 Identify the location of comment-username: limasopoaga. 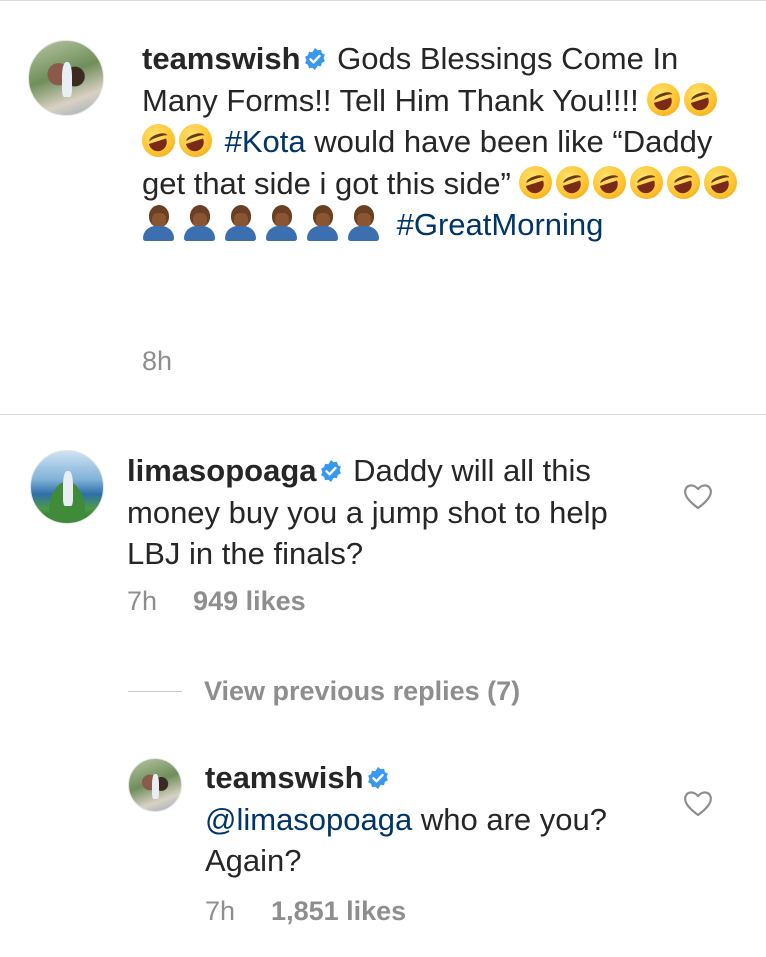
(222, 470).